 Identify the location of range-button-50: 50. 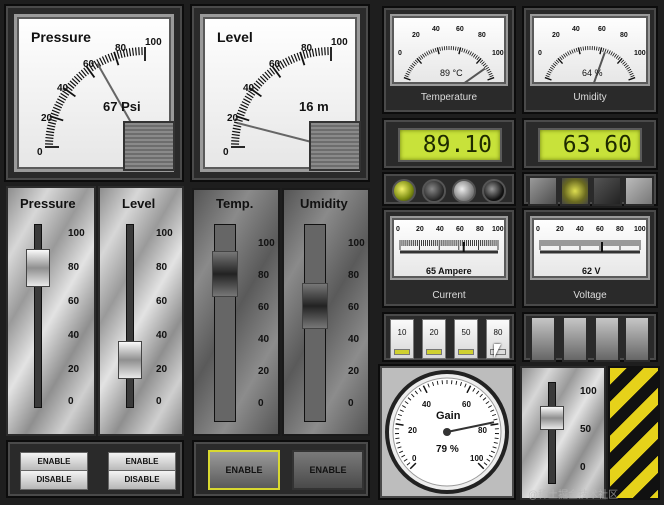
(466, 339).